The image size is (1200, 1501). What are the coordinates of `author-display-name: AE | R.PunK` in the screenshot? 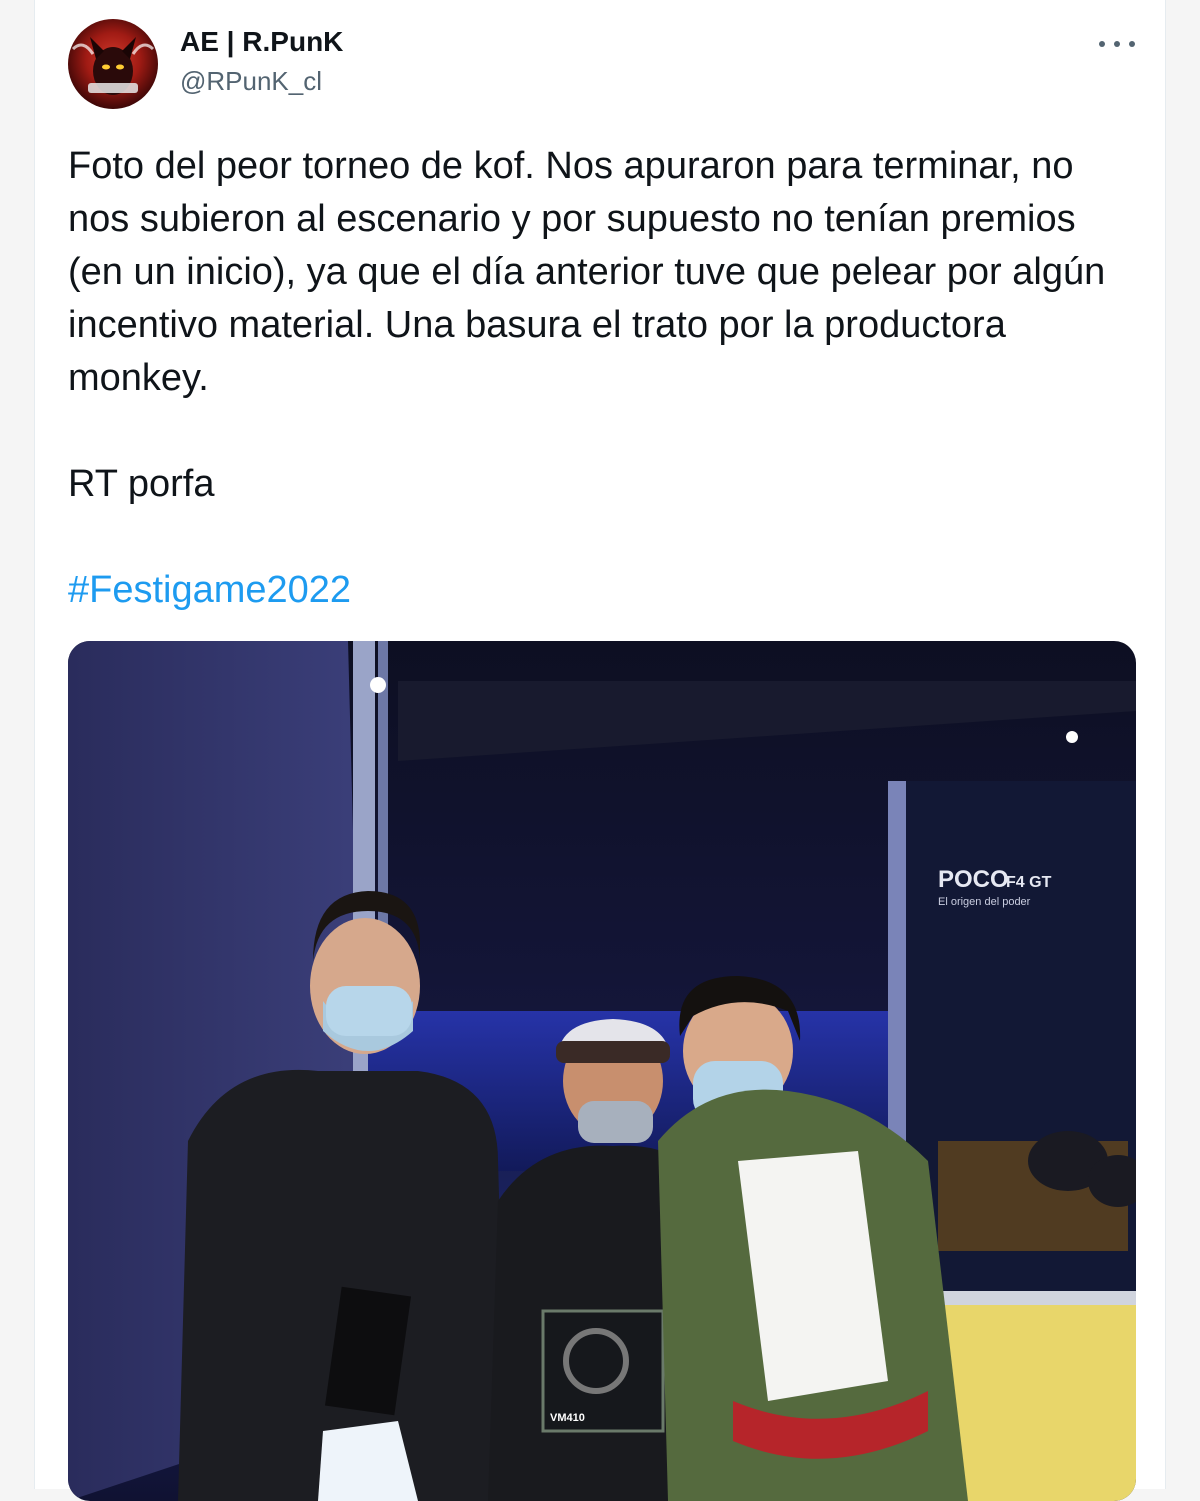 It's located at (261, 42).